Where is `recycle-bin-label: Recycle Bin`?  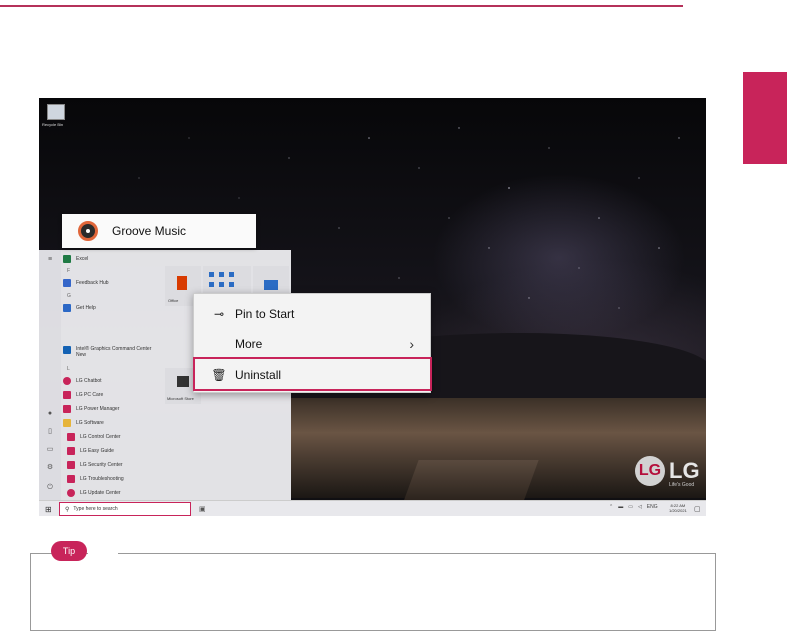
recycle-bin-label: Recycle Bin is located at coordinates (53, 124).